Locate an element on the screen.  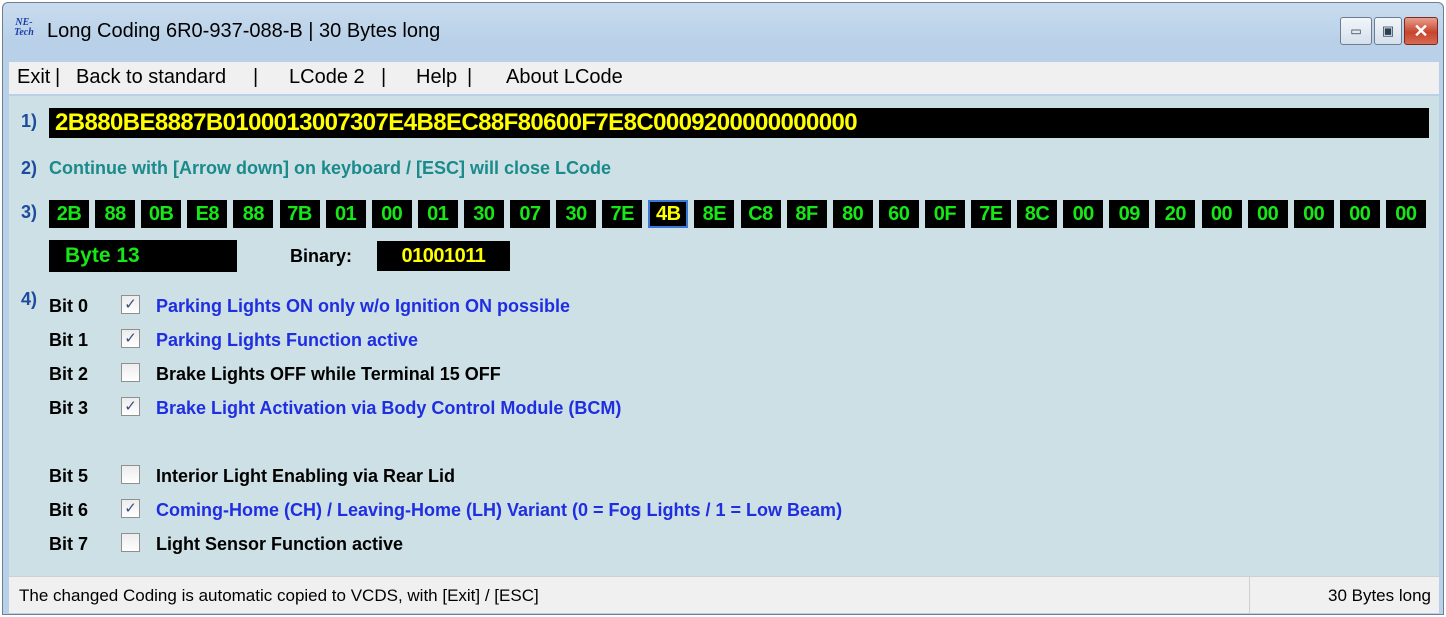
menu-exit: Exit is located at coordinates (33, 77).